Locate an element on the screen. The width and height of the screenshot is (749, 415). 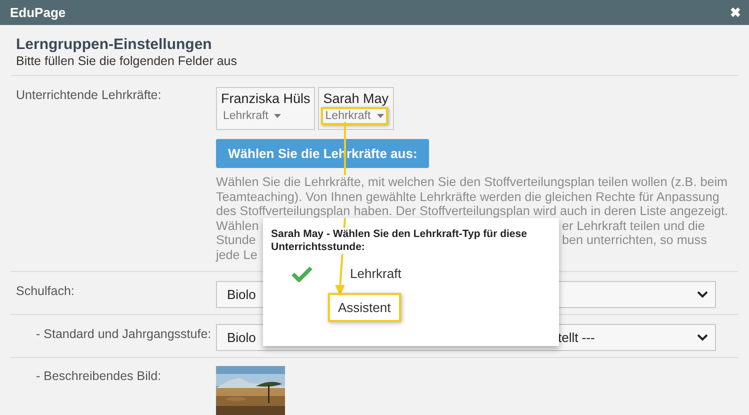
teacher-name: Sarah May is located at coordinates (356, 98).